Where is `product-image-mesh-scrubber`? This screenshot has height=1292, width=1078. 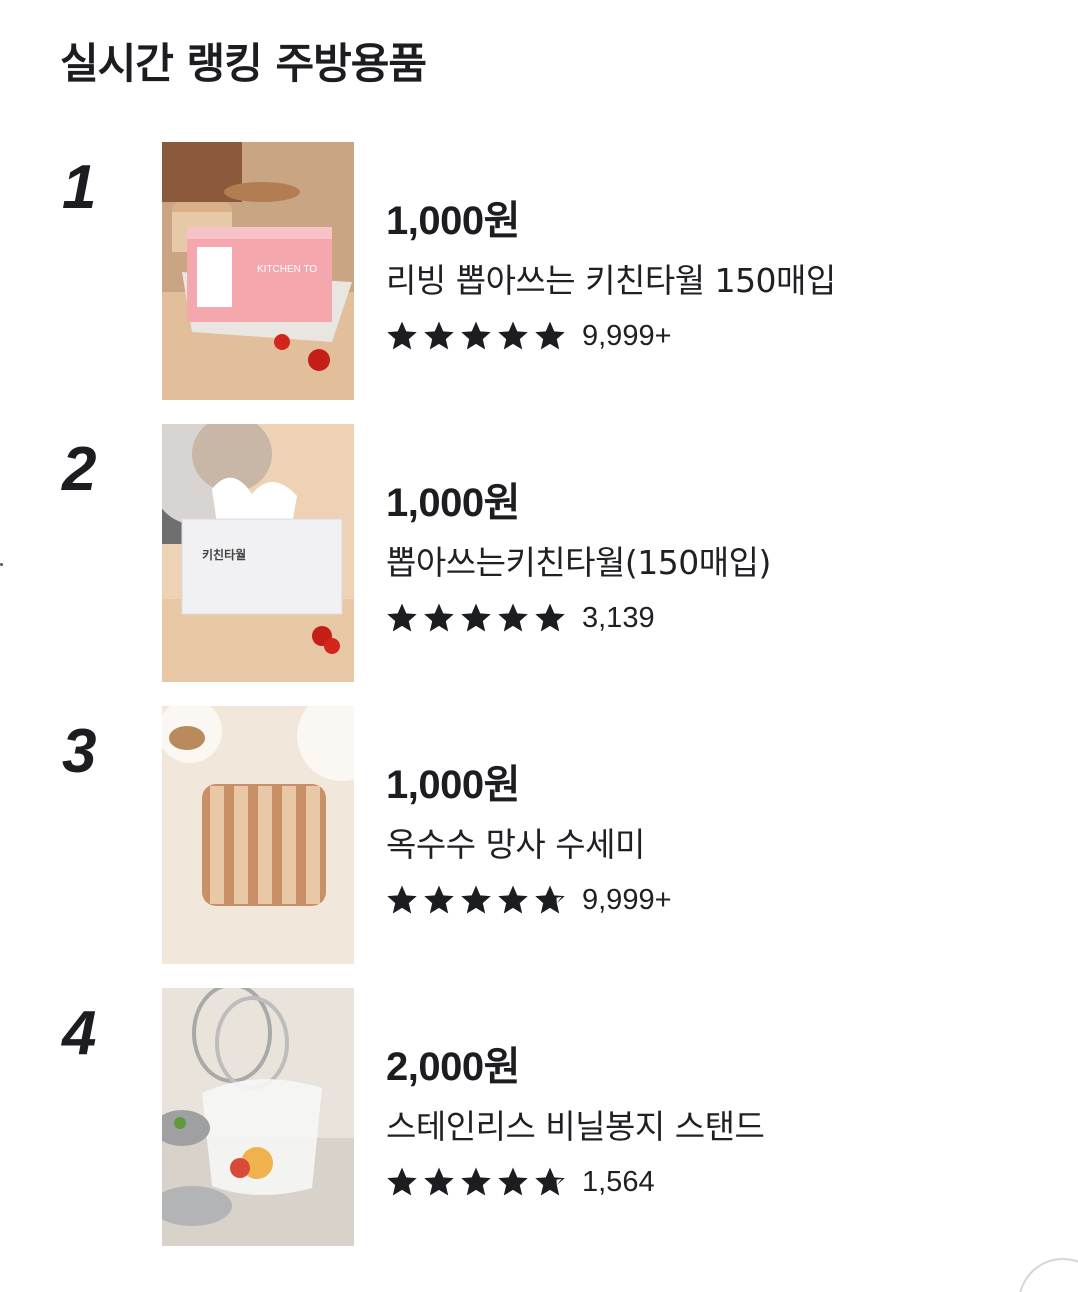 product-image-mesh-scrubber is located at coordinates (258, 835).